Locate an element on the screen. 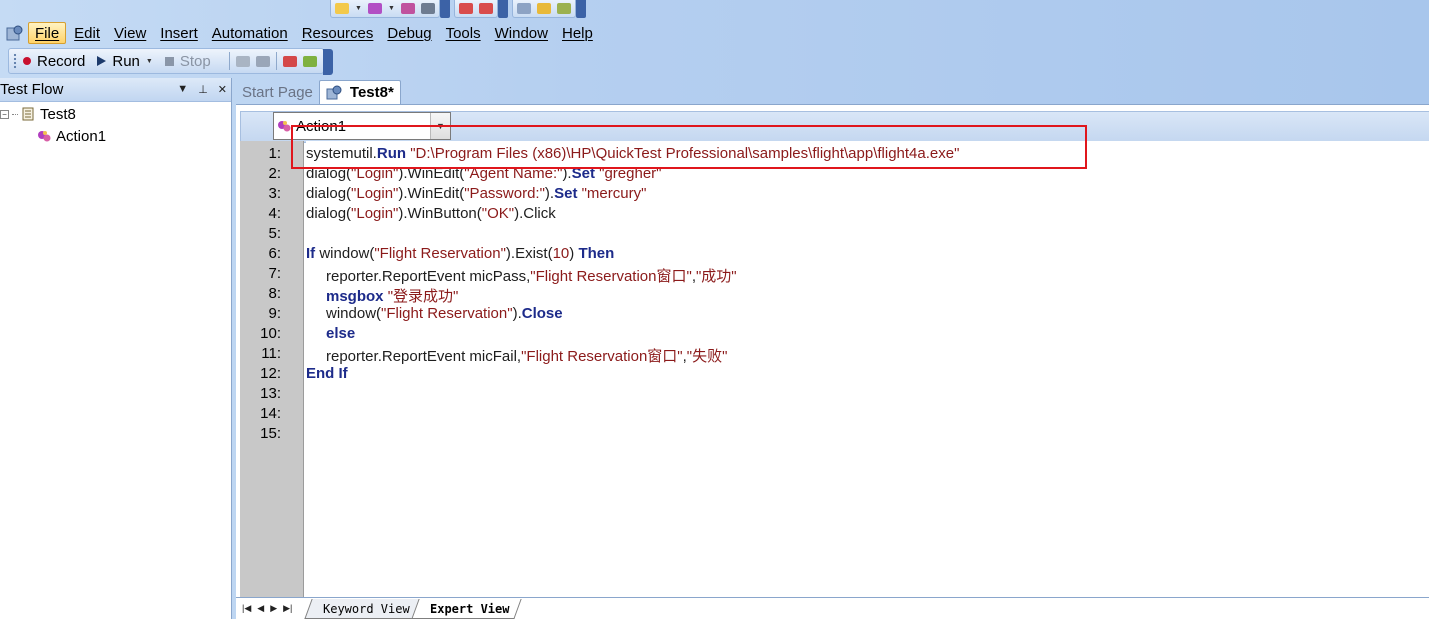  first-icon: |◀ is located at coordinates (246, 608).